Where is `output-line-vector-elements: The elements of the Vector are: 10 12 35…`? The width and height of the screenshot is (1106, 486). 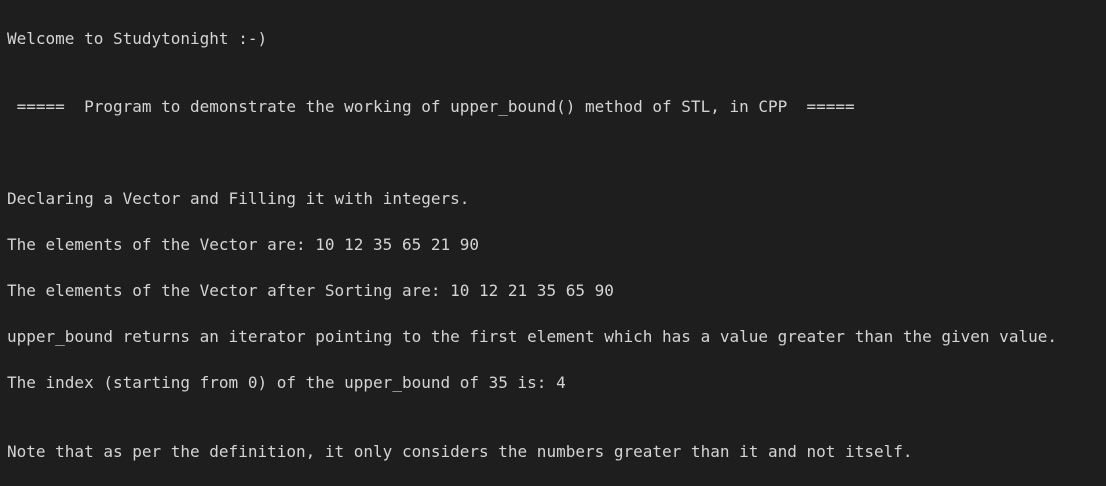
output-line-vector-elements: The elements of the Vector are: 10 12 35… is located at coordinates (243, 244).